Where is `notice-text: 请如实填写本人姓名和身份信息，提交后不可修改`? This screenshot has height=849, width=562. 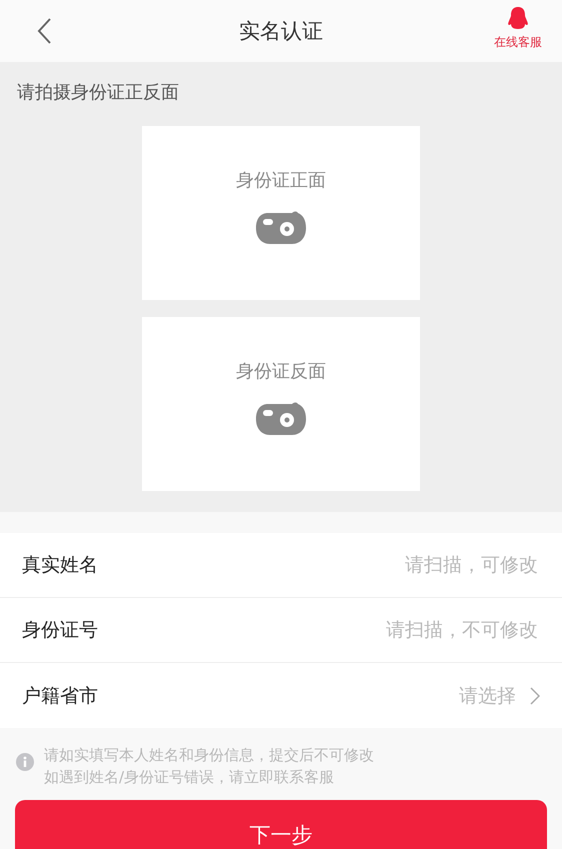
notice-text: 请如实填写本人姓名和身份信息，提交后不可修改 is located at coordinates (209, 755).